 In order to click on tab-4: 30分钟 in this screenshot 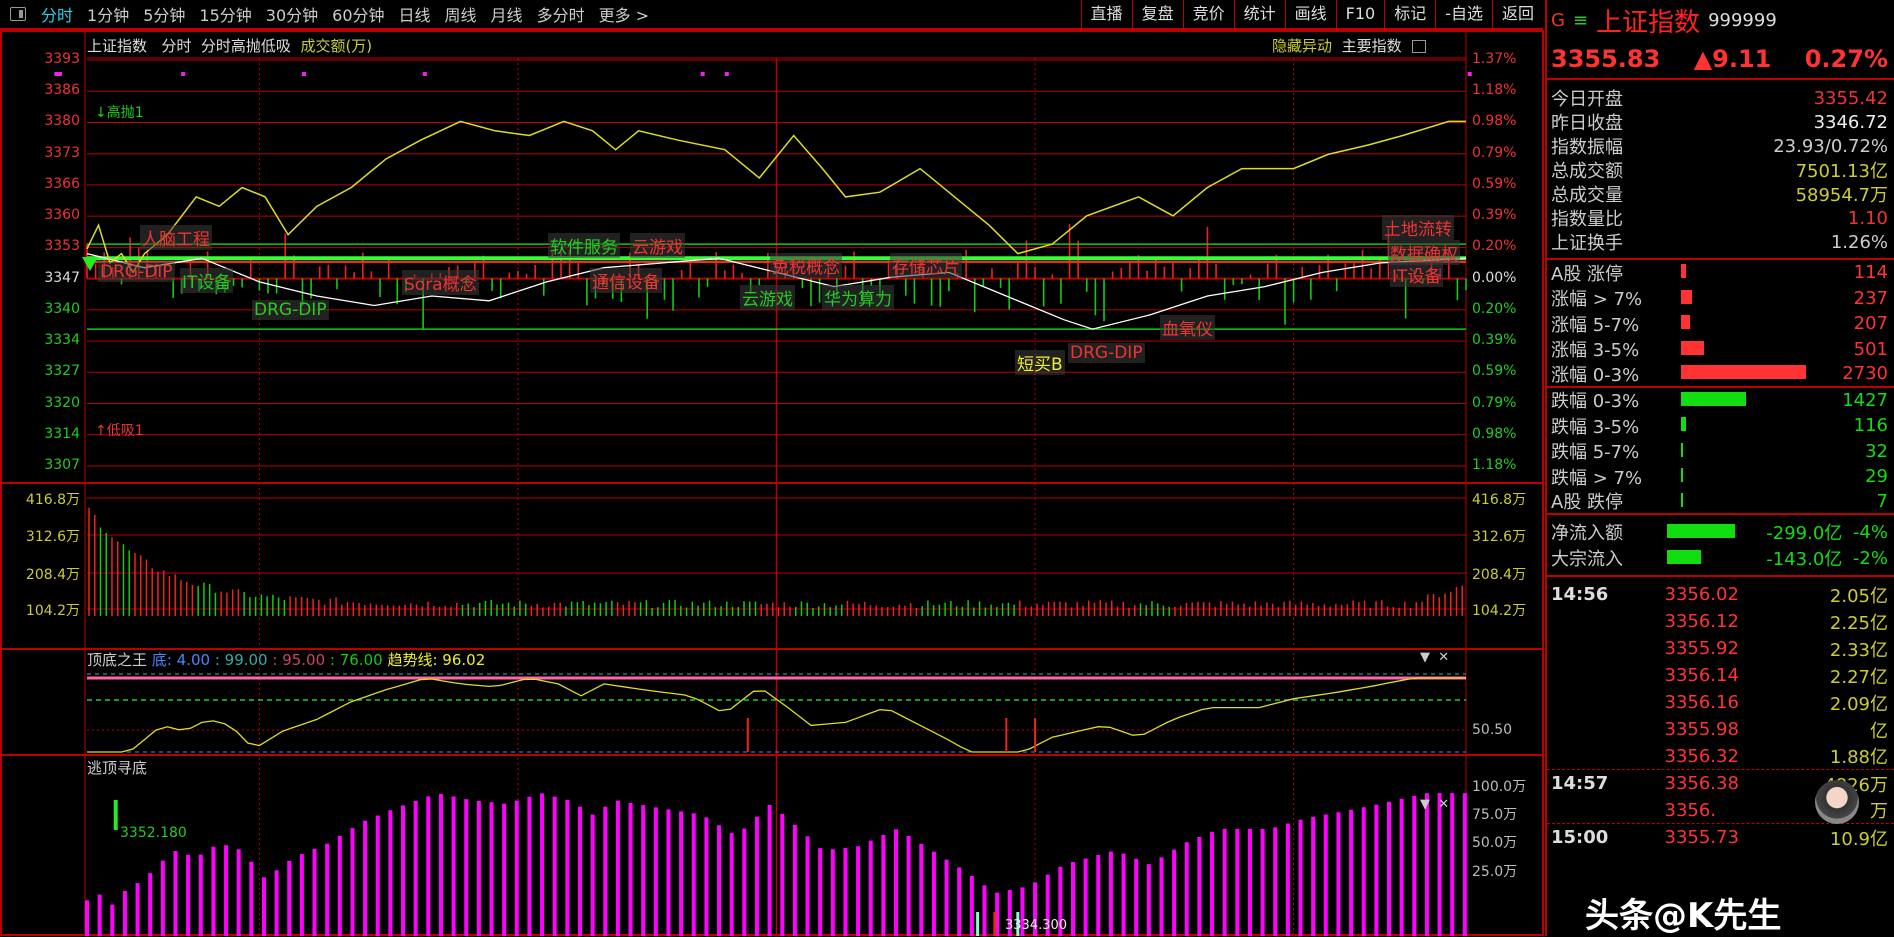, I will do `click(292, 14)`.